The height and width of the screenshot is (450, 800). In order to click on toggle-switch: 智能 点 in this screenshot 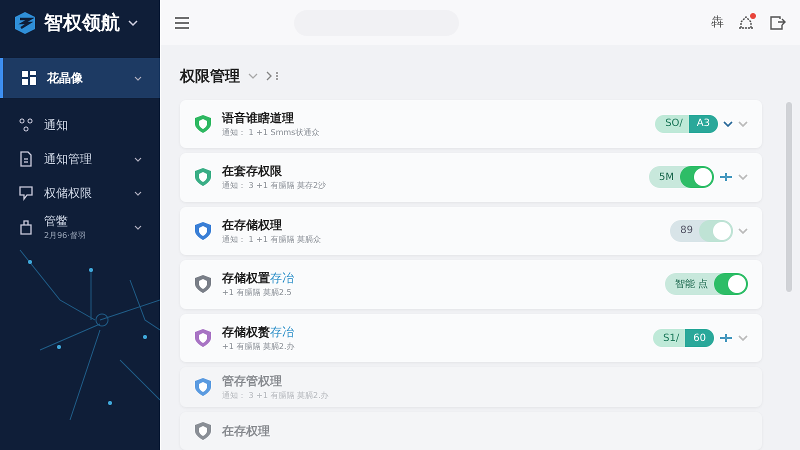, I will do `click(706, 284)`.